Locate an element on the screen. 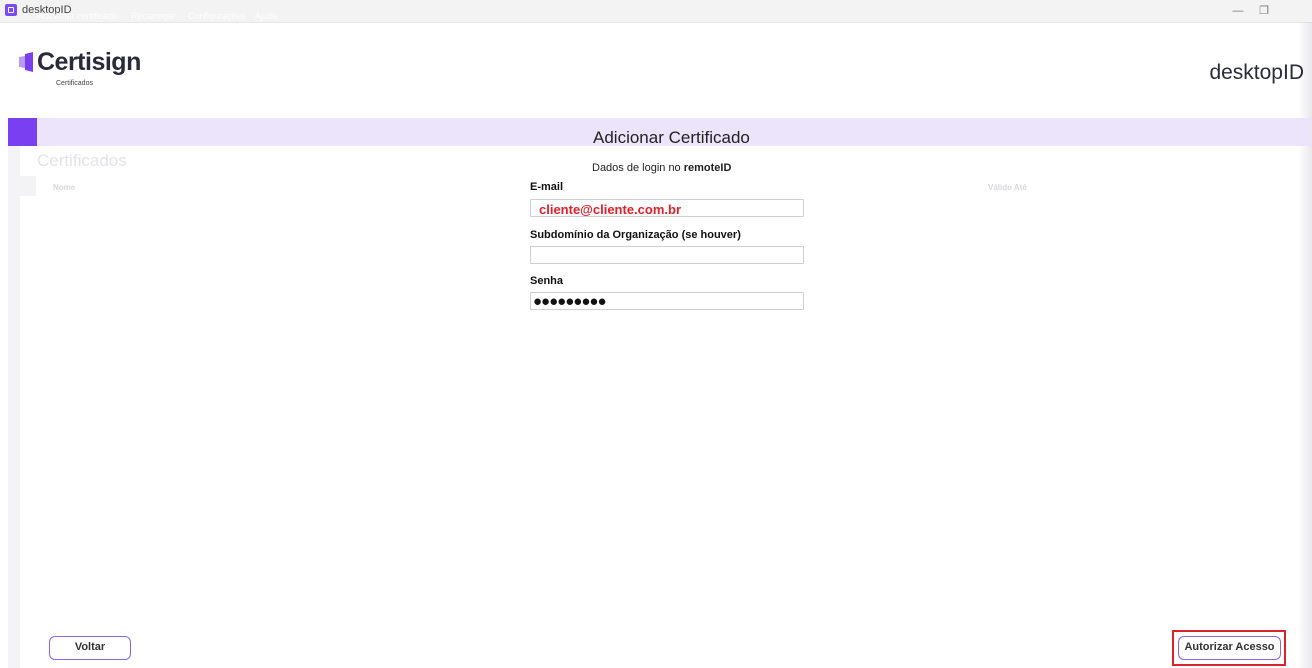 Image resolution: width=1312 pixels, height=668 pixels. certisign-logo-icon is located at coordinates (26, 62).